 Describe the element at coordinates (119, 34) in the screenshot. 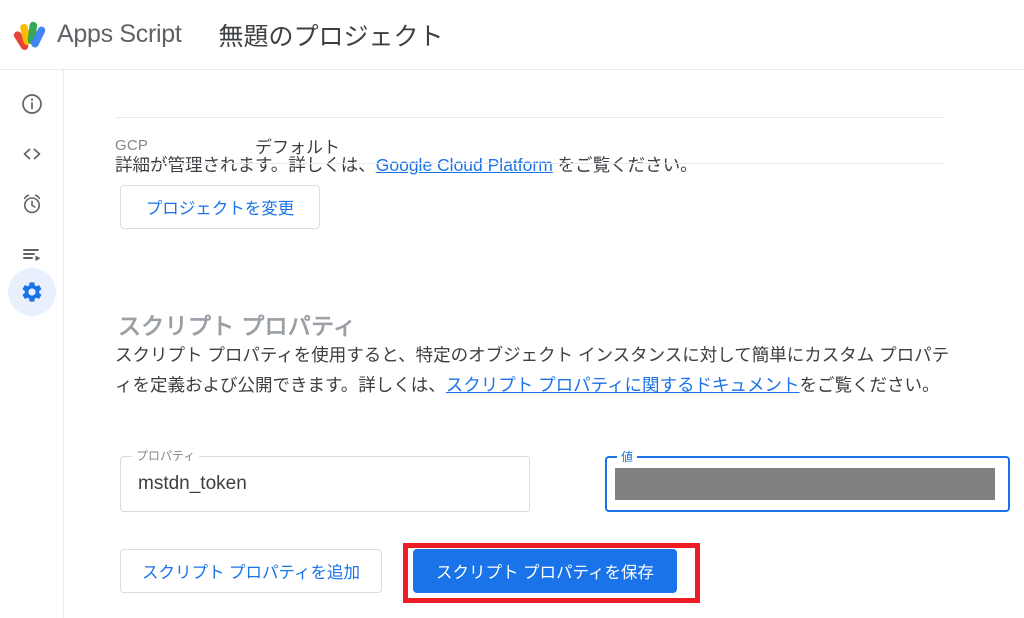

I see `brand-name: Apps Script` at that location.